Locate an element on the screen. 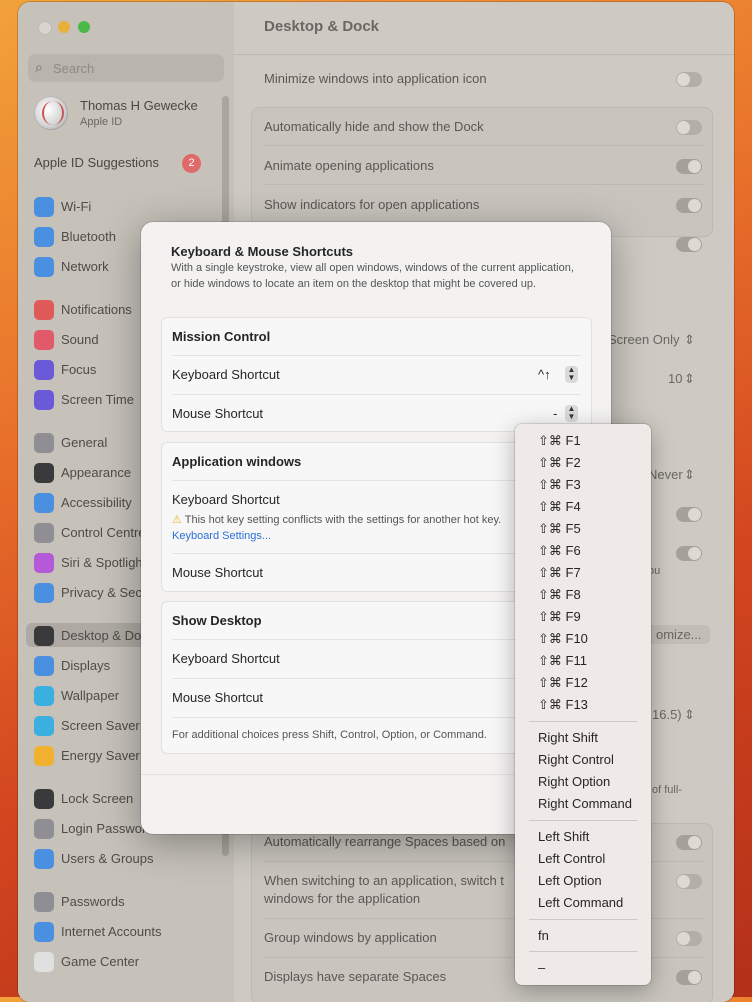 The image size is (752, 1002). menu-item-fkey: ⇧⌘ F6 is located at coordinates (559, 551).